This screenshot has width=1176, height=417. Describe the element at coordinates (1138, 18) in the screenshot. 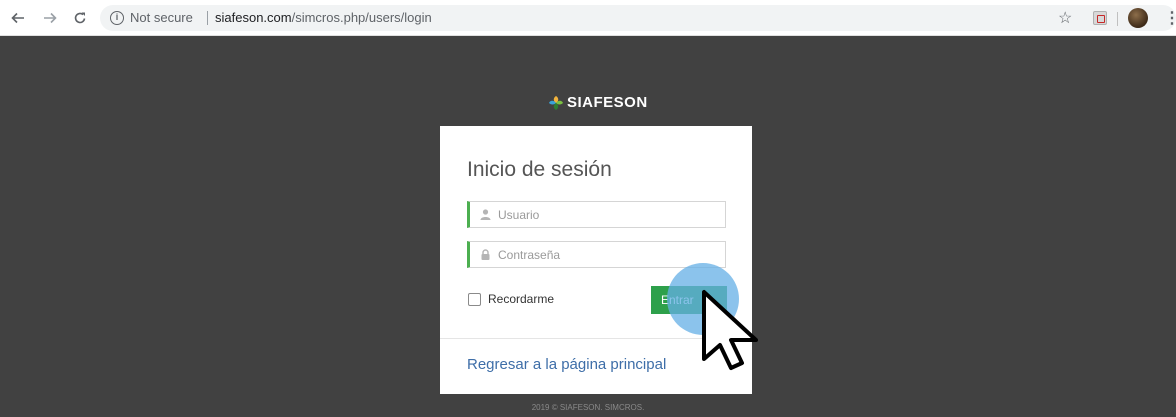

I see `profile-avatar` at that location.